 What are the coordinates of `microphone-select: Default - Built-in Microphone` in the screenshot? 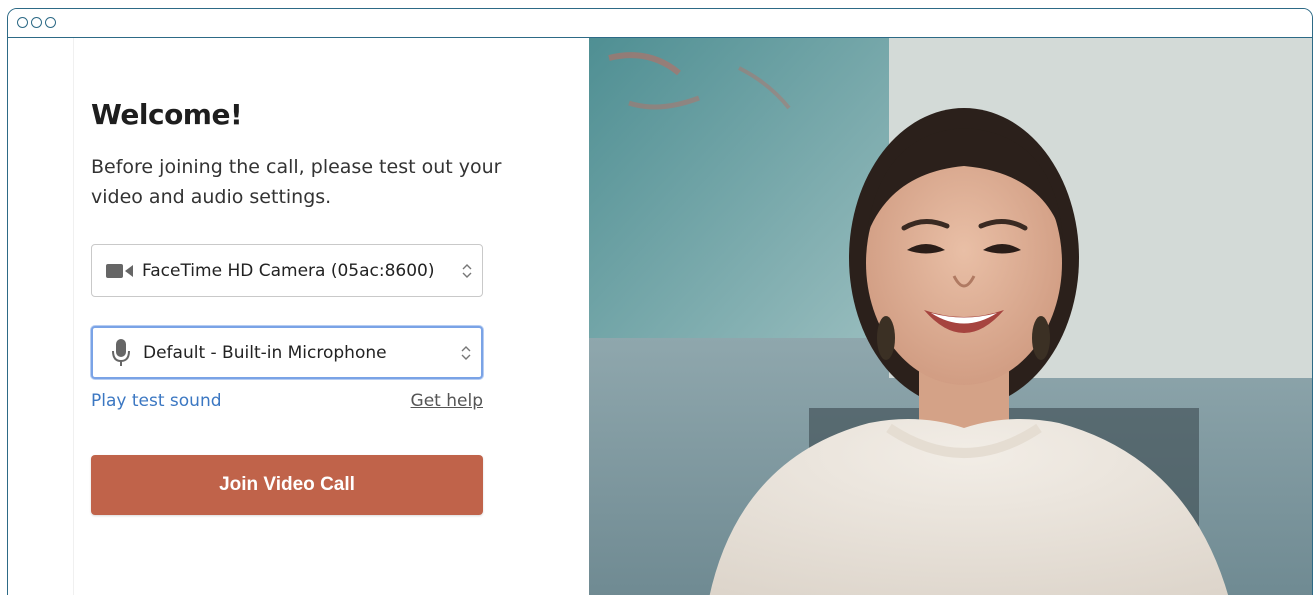 It's located at (287, 352).